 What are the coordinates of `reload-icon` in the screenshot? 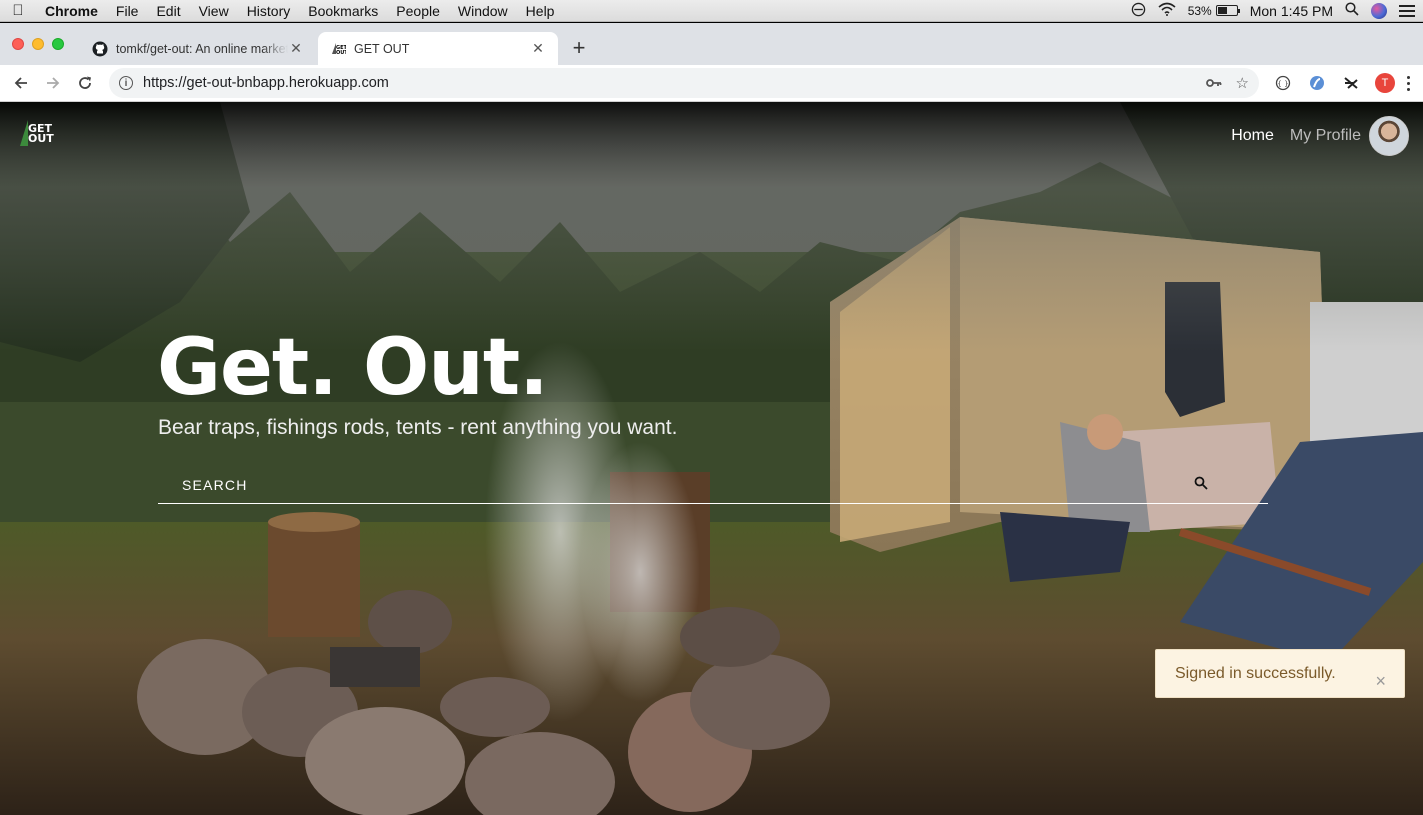 It's located at (85, 82).